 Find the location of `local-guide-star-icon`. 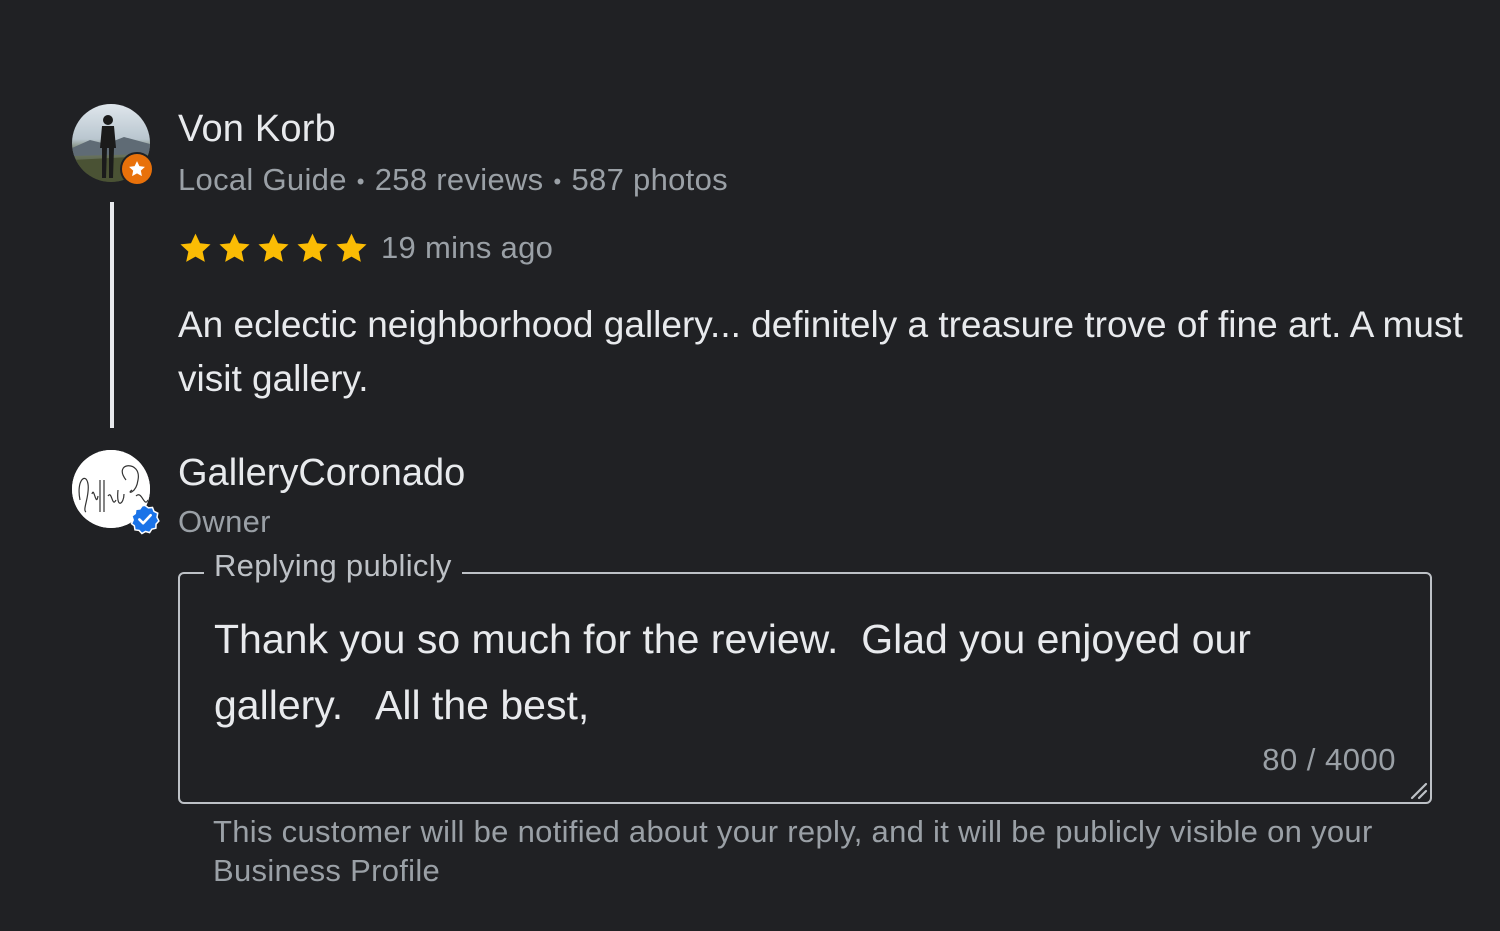

local-guide-star-icon is located at coordinates (137, 169).